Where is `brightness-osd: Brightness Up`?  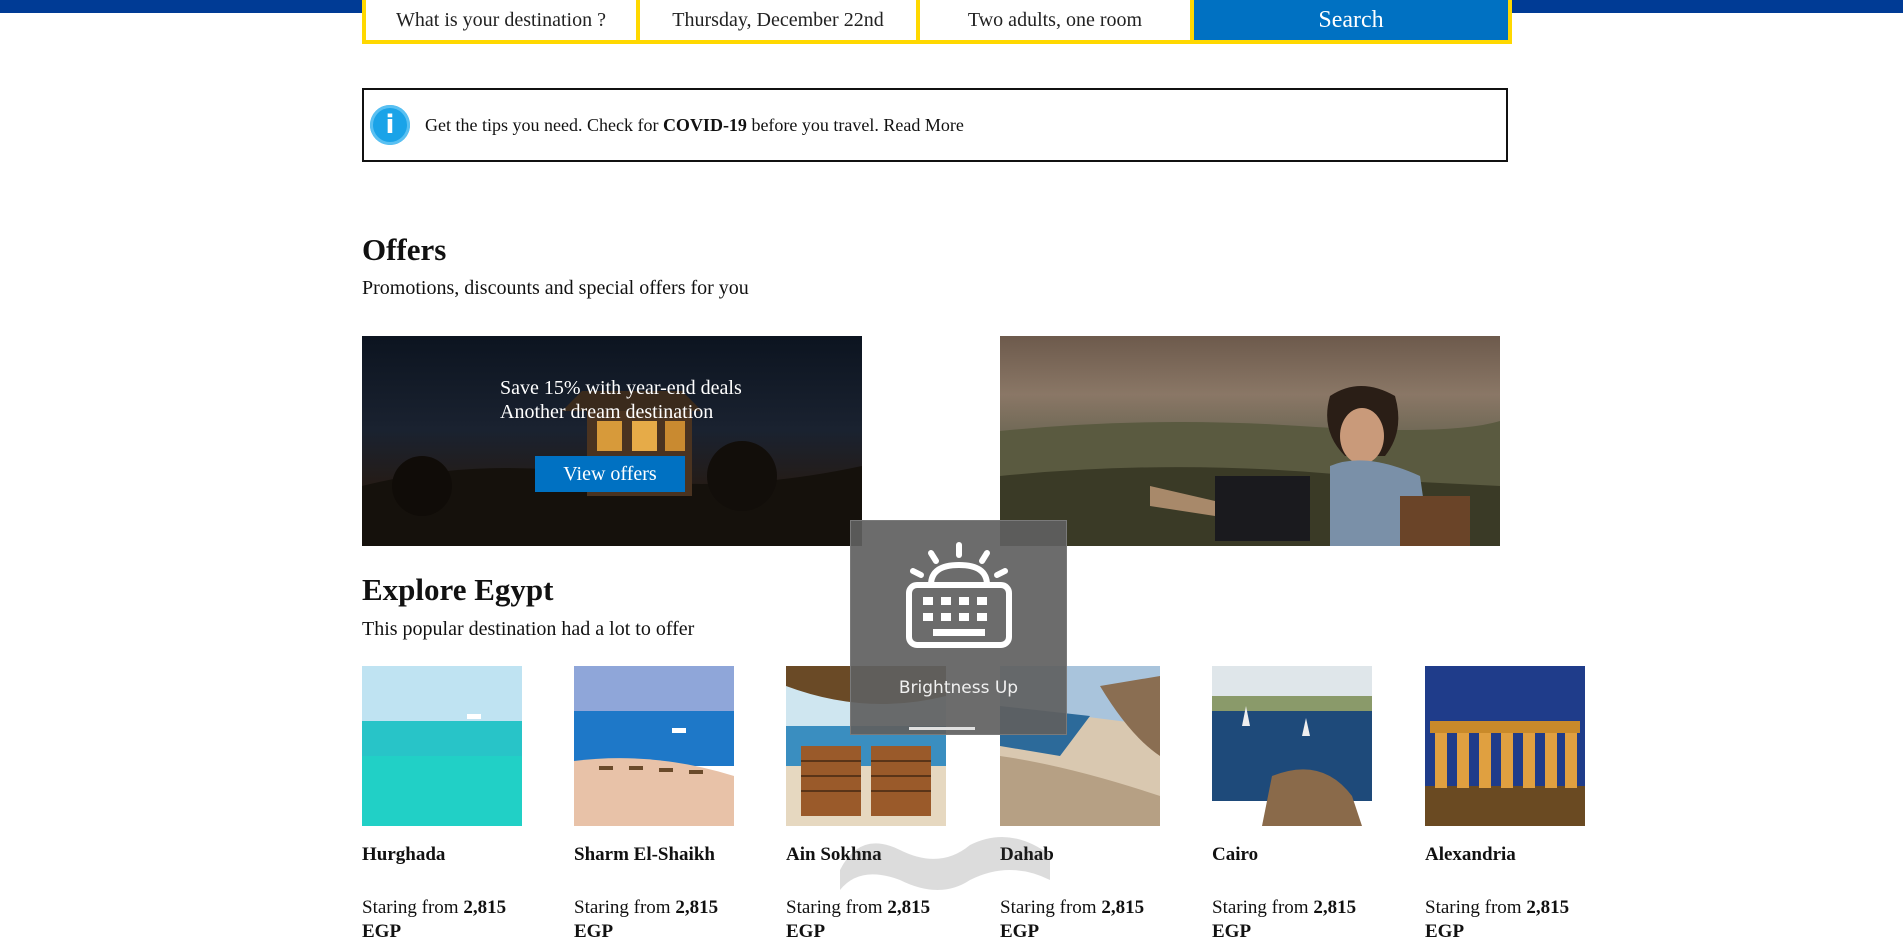
brightness-osd: Brightness Up is located at coordinates (958, 627).